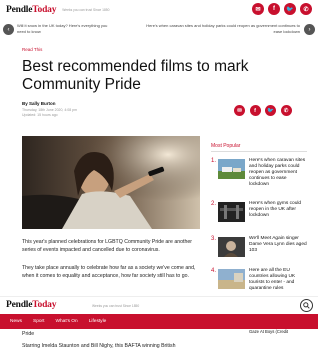  What do you see at coordinates (28, 334) in the screenshot?
I see `article-subheading: Pride` at bounding box center [28, 334].